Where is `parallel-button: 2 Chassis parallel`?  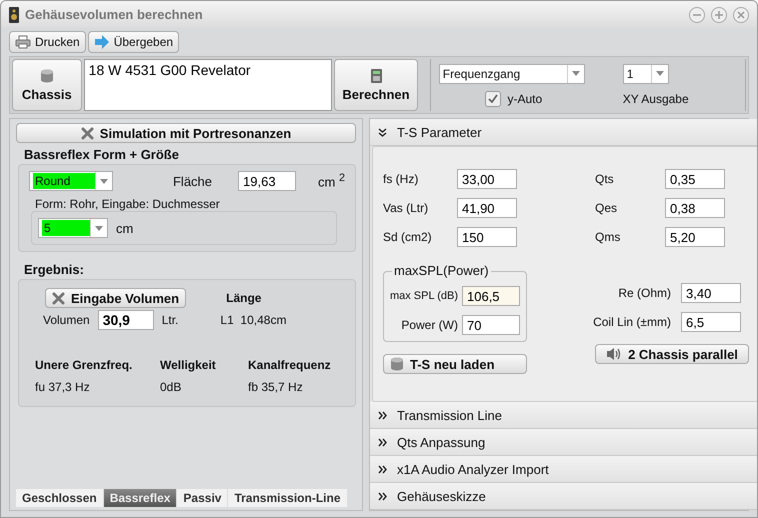 parallel-button: 2 Chassis parallel is located at coordinates (672, 354).